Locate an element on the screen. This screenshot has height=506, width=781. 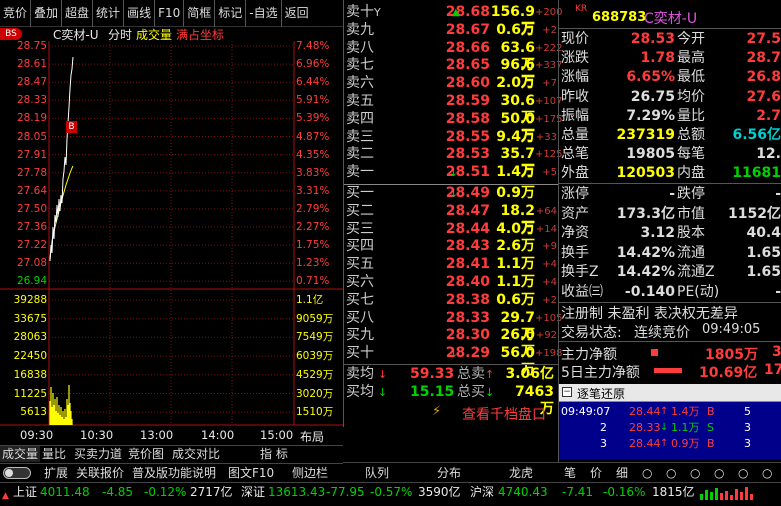
tab-related-quotes: 关联报价 is located at coordinates (100, 473).